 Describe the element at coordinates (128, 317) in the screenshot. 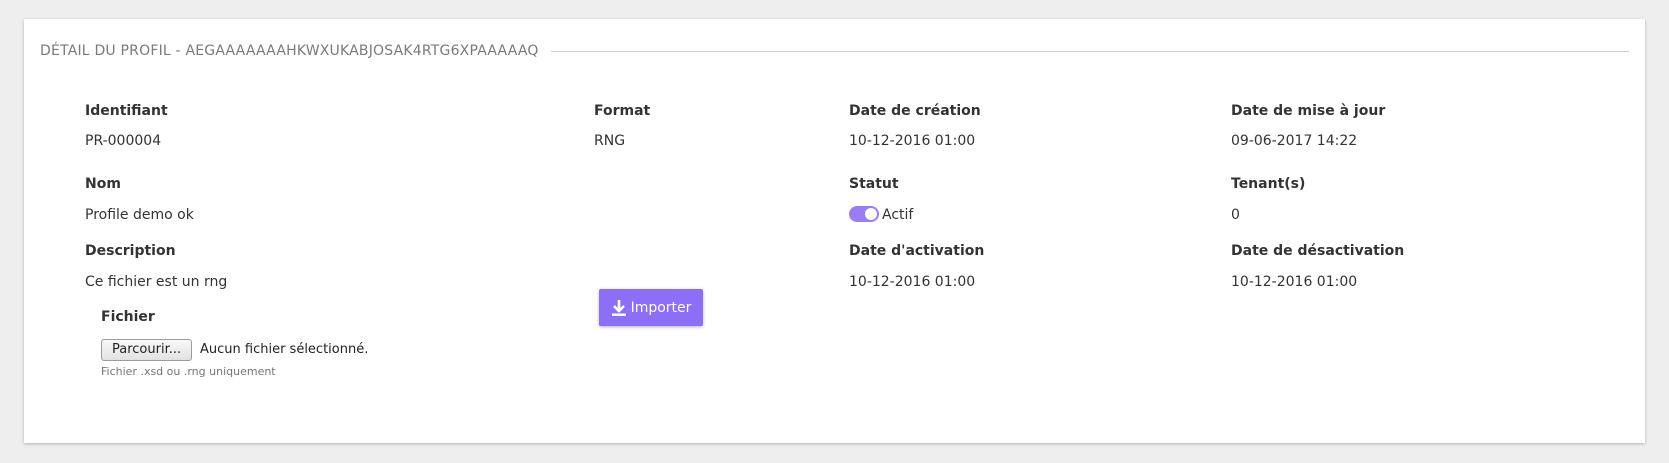

I see `fichier-label: Fichier` at that location.